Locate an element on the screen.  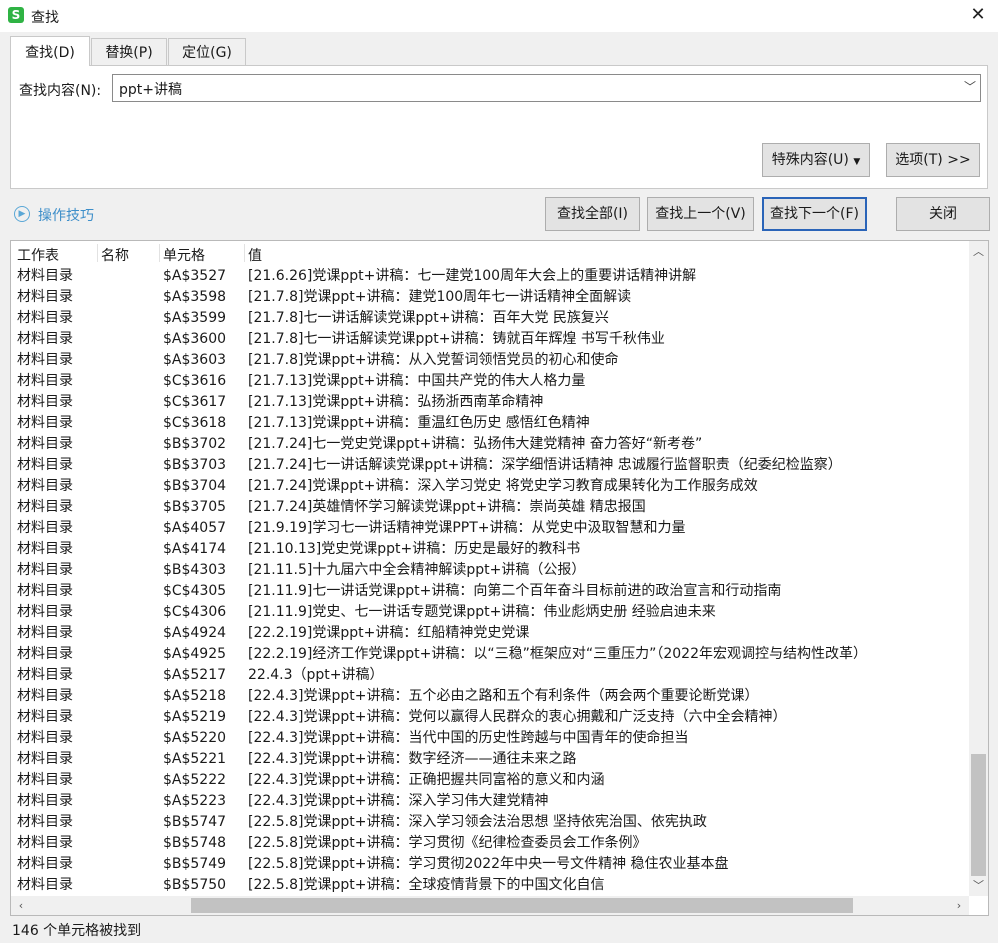
cell-address: $B$3704 is located at coordinates (195, 486).